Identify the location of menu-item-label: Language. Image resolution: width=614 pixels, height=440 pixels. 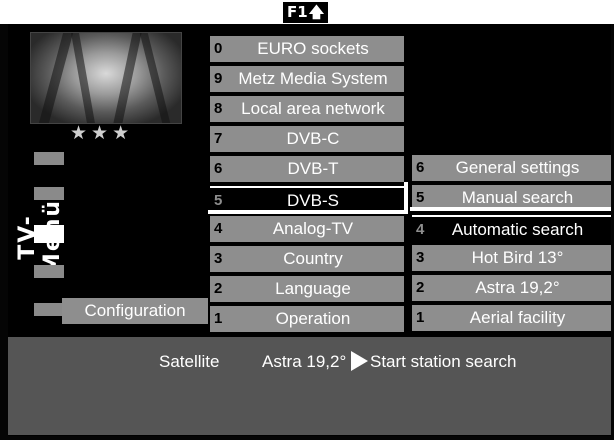
(313, 288).